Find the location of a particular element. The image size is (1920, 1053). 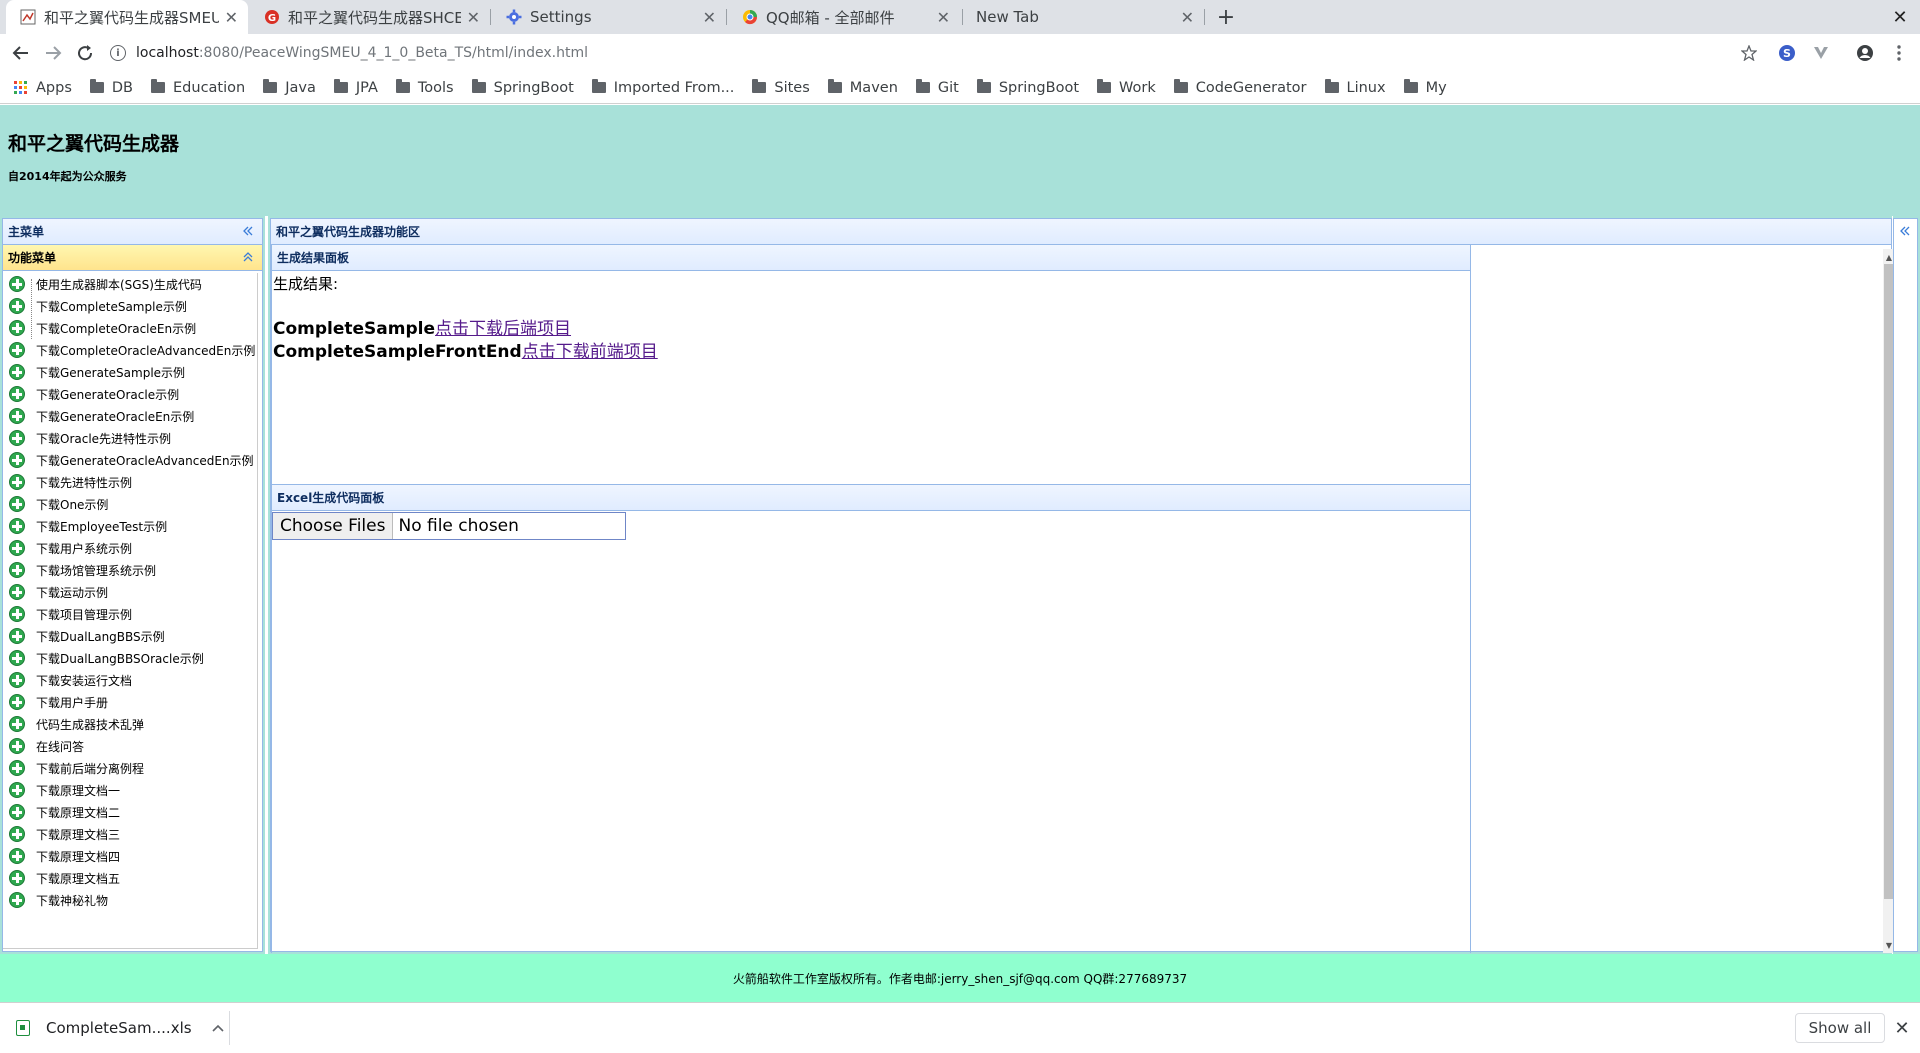

function-menu-header: 功能菜单 is located at coordinates (132, 258).